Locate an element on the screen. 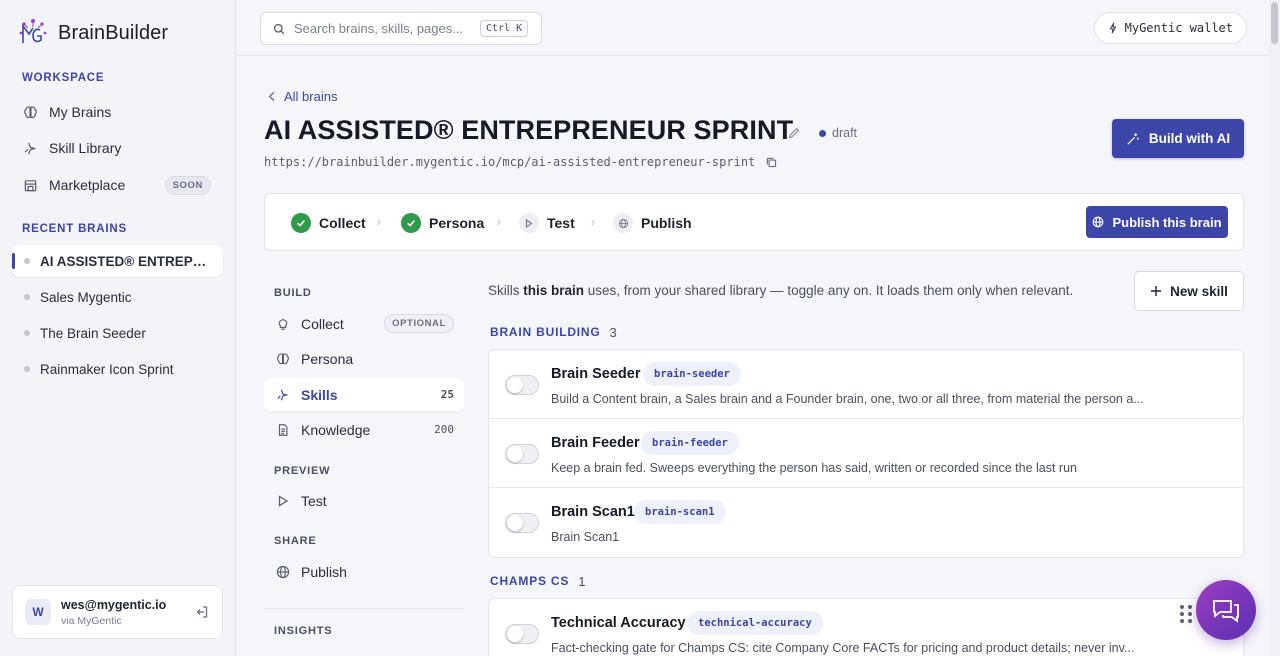 This screenshot has width=1280, height=656. scrollbar-thumb is located at coordinates (1274, 23).